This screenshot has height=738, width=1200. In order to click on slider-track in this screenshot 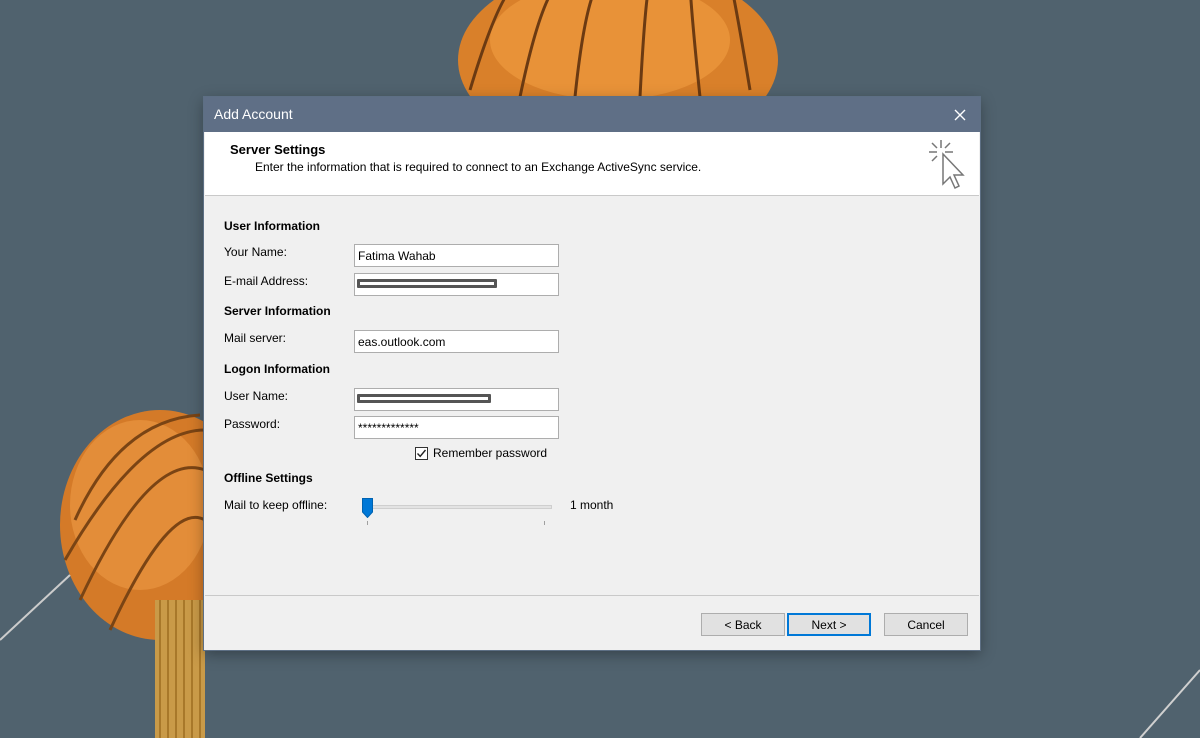, I will do `click(457, 507)`.